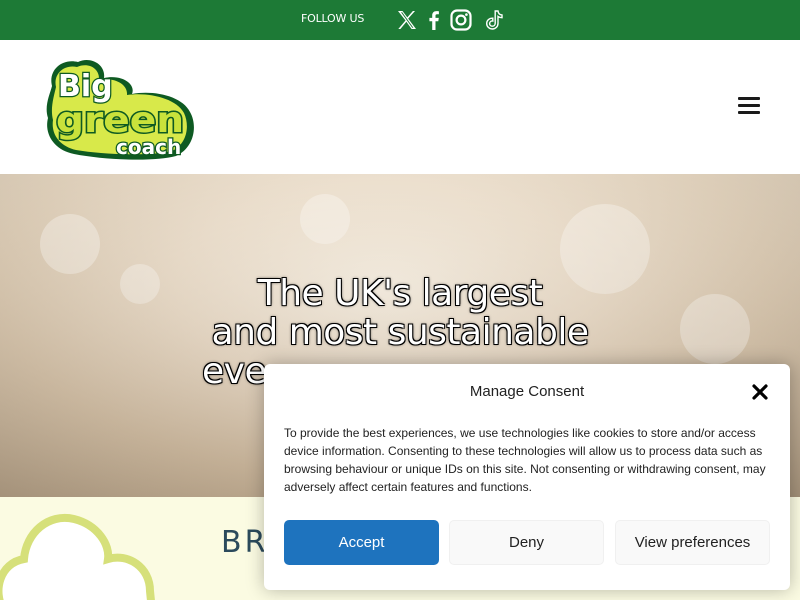 The height and width of the screenshot is (600, 800). I want to click on consent-title: Manage Consent, so click(527, 391).